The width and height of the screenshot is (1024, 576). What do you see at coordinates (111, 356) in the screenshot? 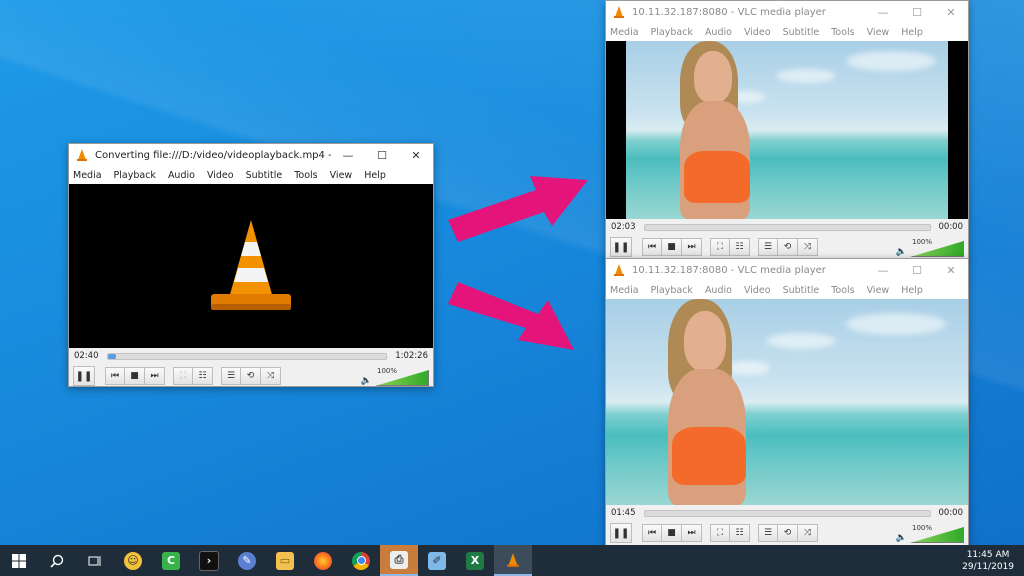
I see `seek-progress` at bounding box center [111, 356].